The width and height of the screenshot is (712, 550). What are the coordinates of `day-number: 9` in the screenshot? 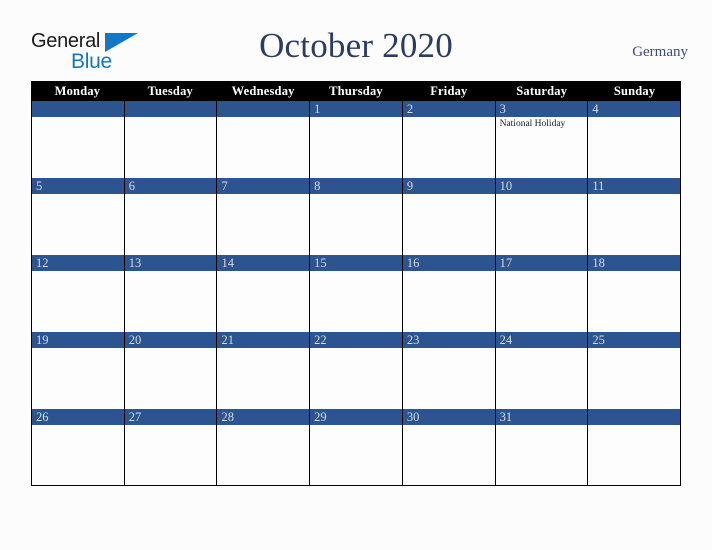 It's located at (410, 186).